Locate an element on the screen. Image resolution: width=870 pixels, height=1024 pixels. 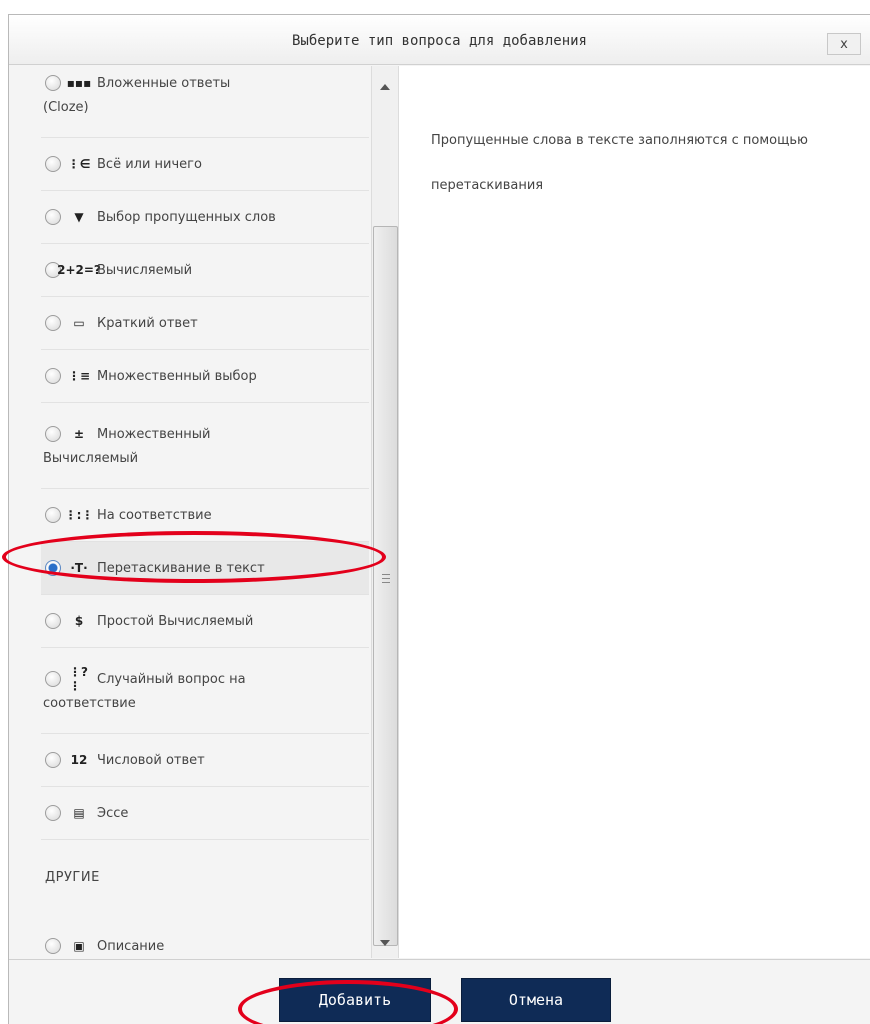
question-type-label: Вложенные ответы is located at coordinates (164, 83).